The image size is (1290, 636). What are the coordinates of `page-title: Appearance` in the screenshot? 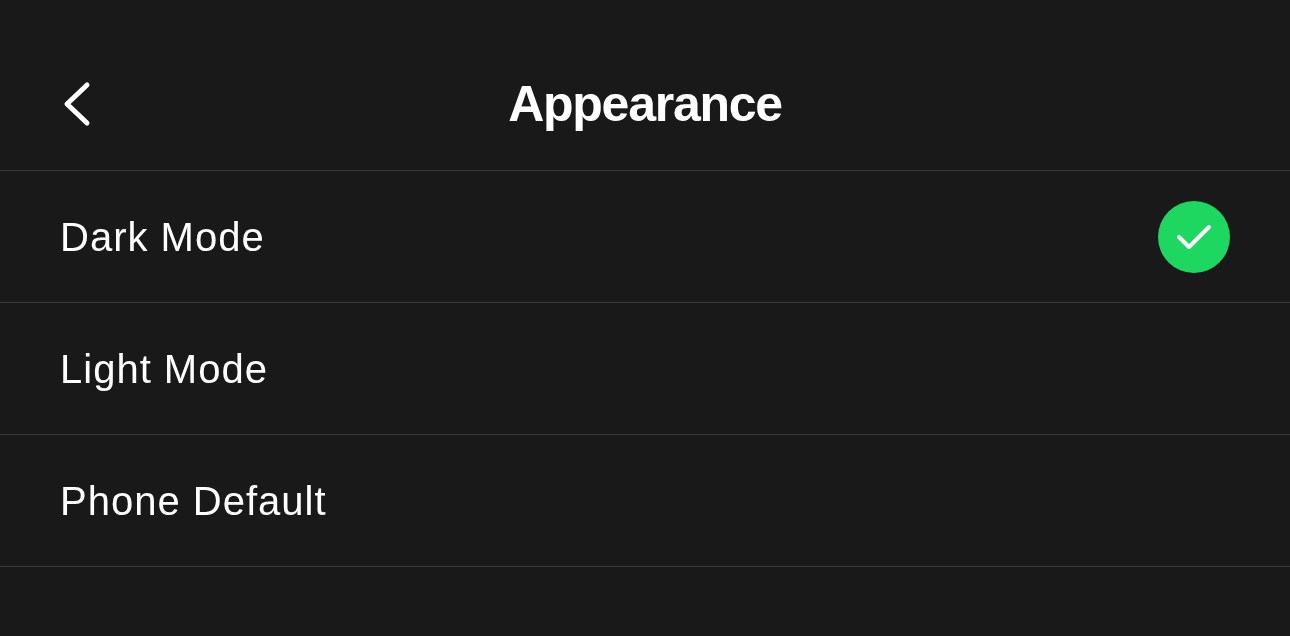 It's located at (645, 104).